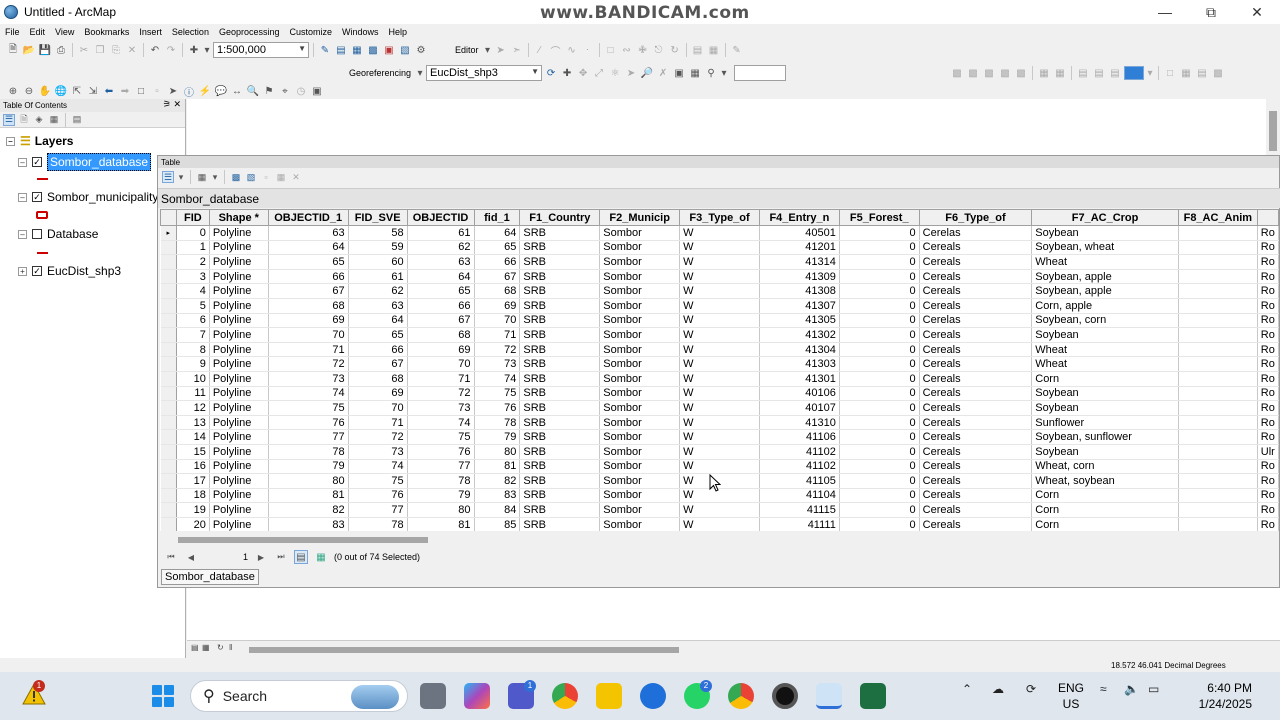  Describe the element at coordinates (236, 177) in the screenshot. I see `select-by-attributes-icon: ▩` at that location.